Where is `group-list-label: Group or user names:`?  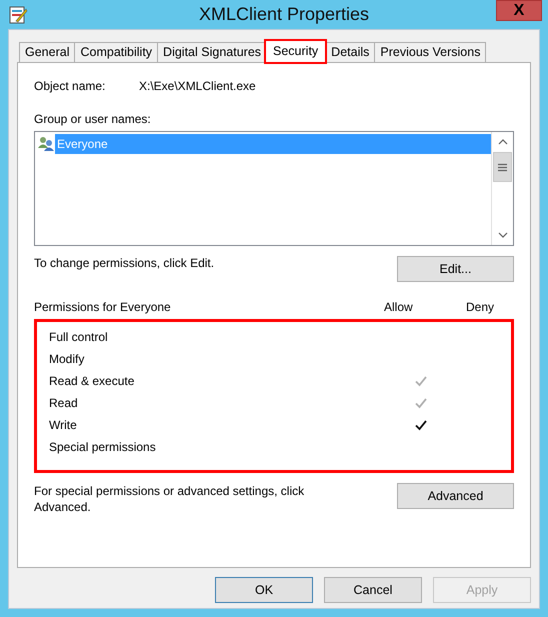 group-list-label: Group or user names: is located at coordinates (93, 119).